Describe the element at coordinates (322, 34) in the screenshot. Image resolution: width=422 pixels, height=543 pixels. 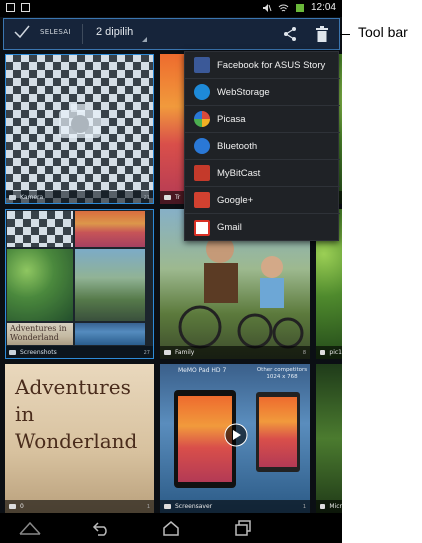
I see `trash-icon` at that location.